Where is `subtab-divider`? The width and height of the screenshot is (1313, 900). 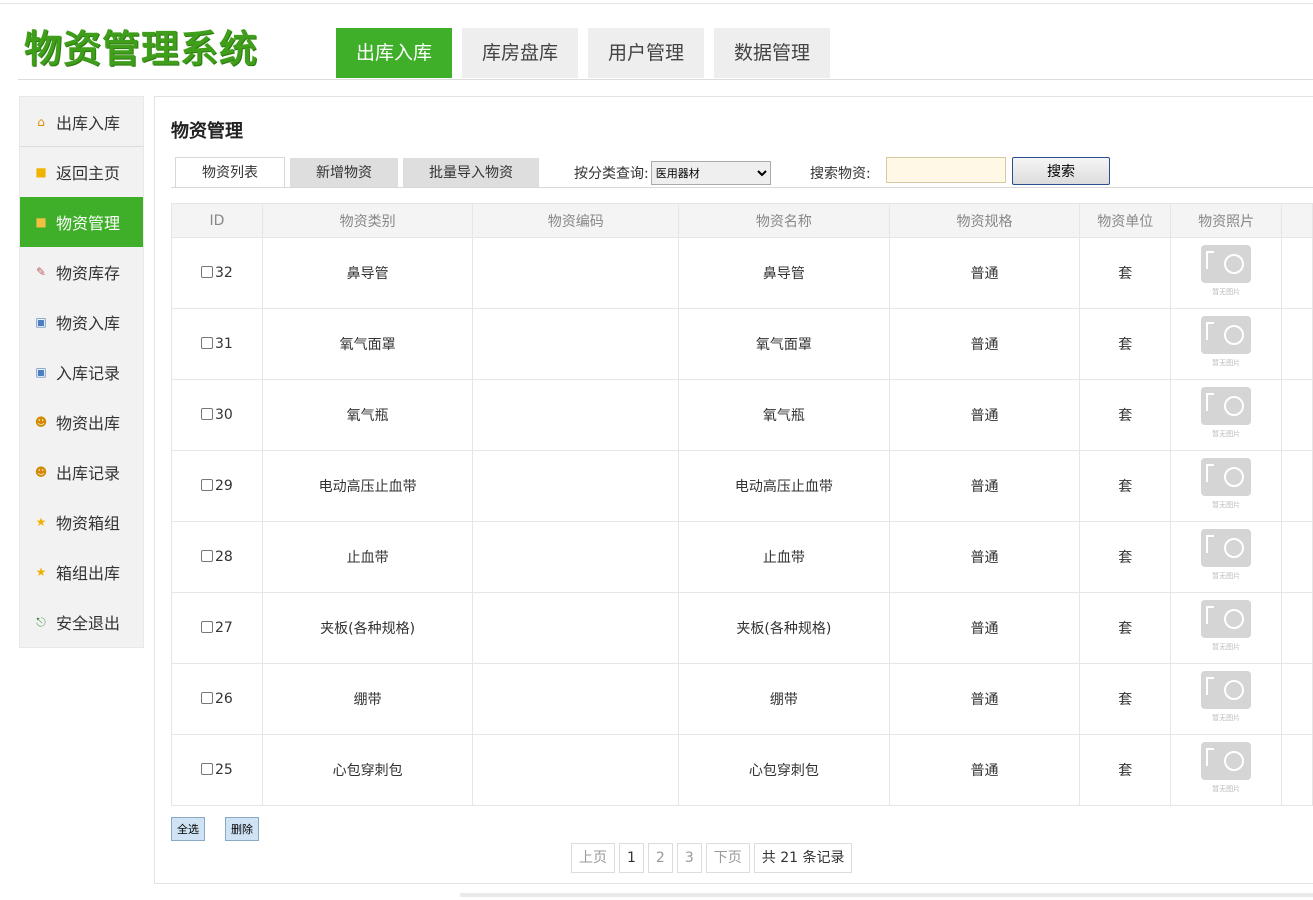 subtab-divider is located at coordinates (742, 187).